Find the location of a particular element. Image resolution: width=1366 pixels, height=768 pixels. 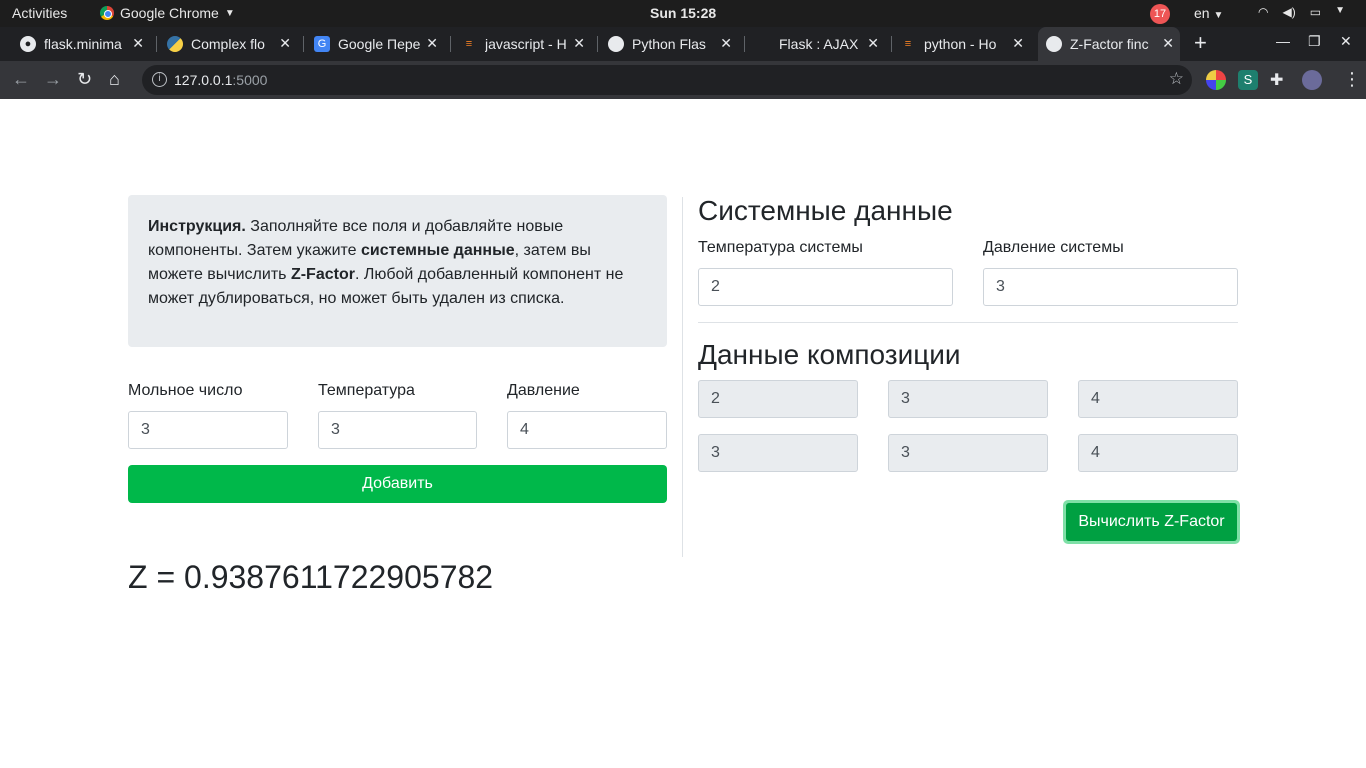

url-port: :5000 is located at coordinates (250, 80).